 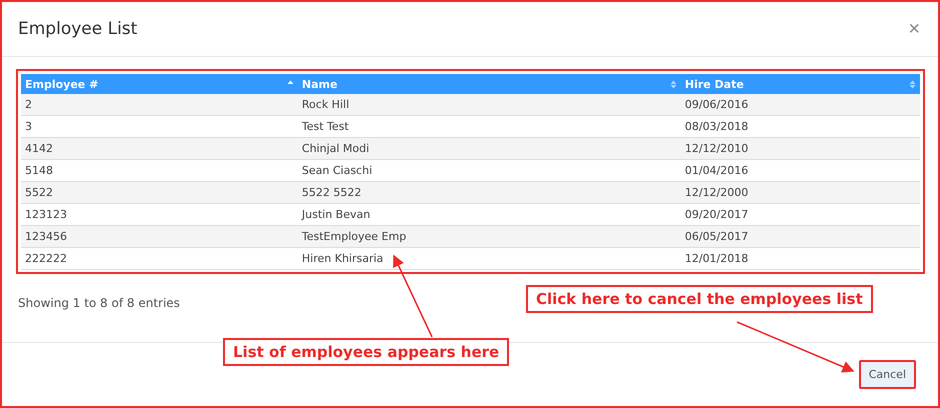 What do you see at coordinates (489, 215) in the screenshot?
I see `table-cell: Justin Bevan` at bounding box center [489, 215].